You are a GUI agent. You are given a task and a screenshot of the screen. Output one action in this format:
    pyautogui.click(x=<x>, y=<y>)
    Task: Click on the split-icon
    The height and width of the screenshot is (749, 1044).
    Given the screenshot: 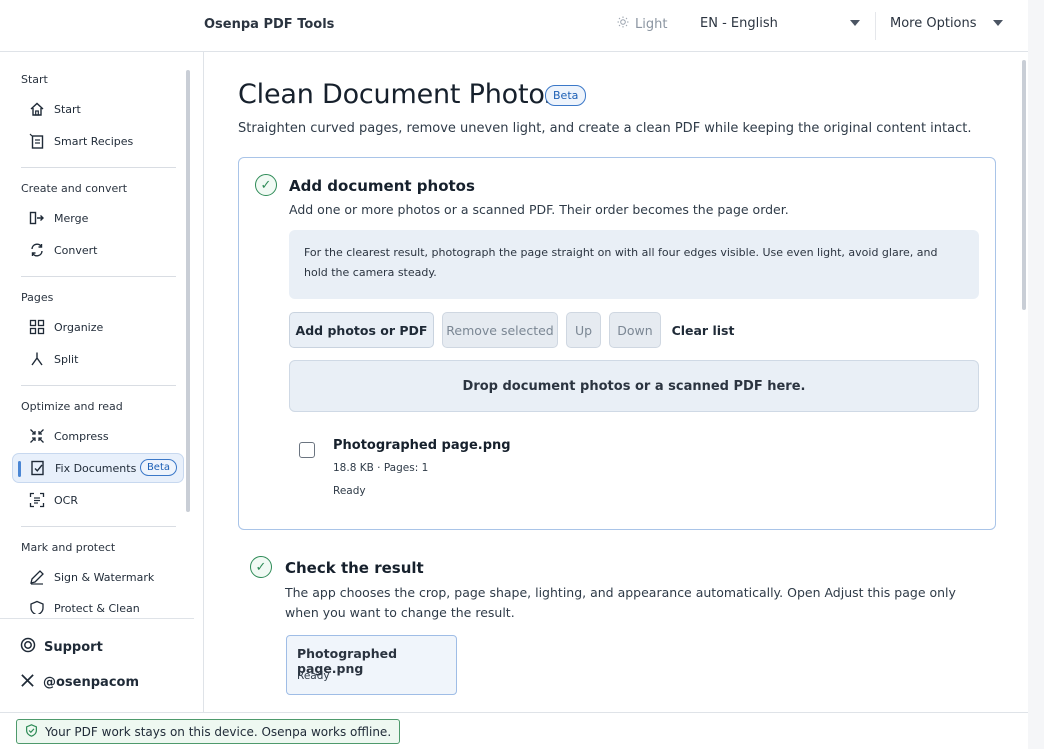 What is the action you would take?
    pyautogui.click(x=37, y=359)
    